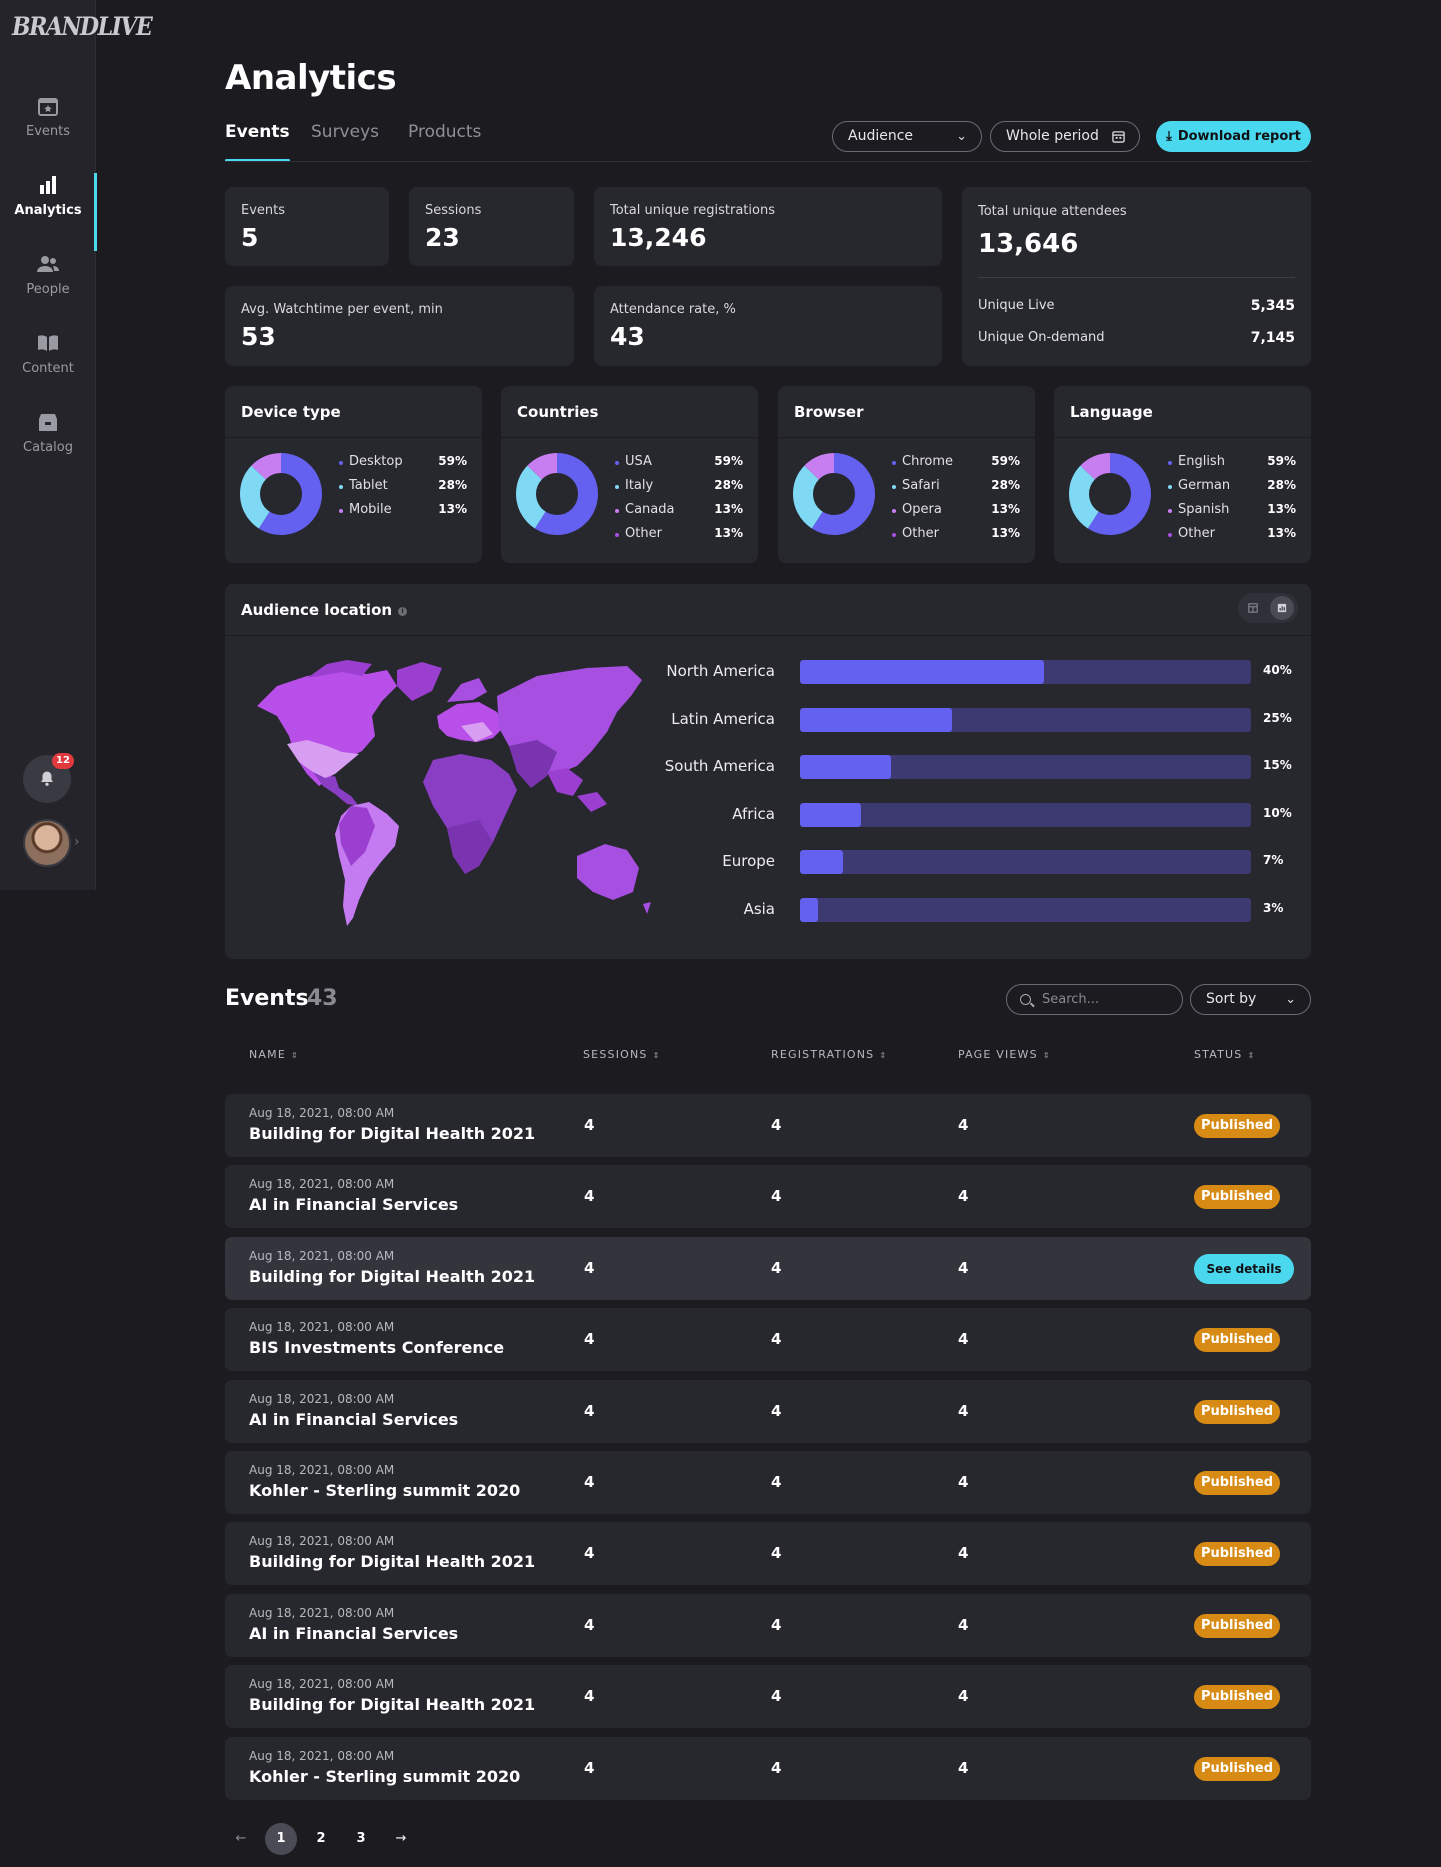 The width and height of the screenshot is (1441, 1867). Describe the element at coordinates (241, 1839) in the screenshot. I see `pagination-prev: ←` at that location.